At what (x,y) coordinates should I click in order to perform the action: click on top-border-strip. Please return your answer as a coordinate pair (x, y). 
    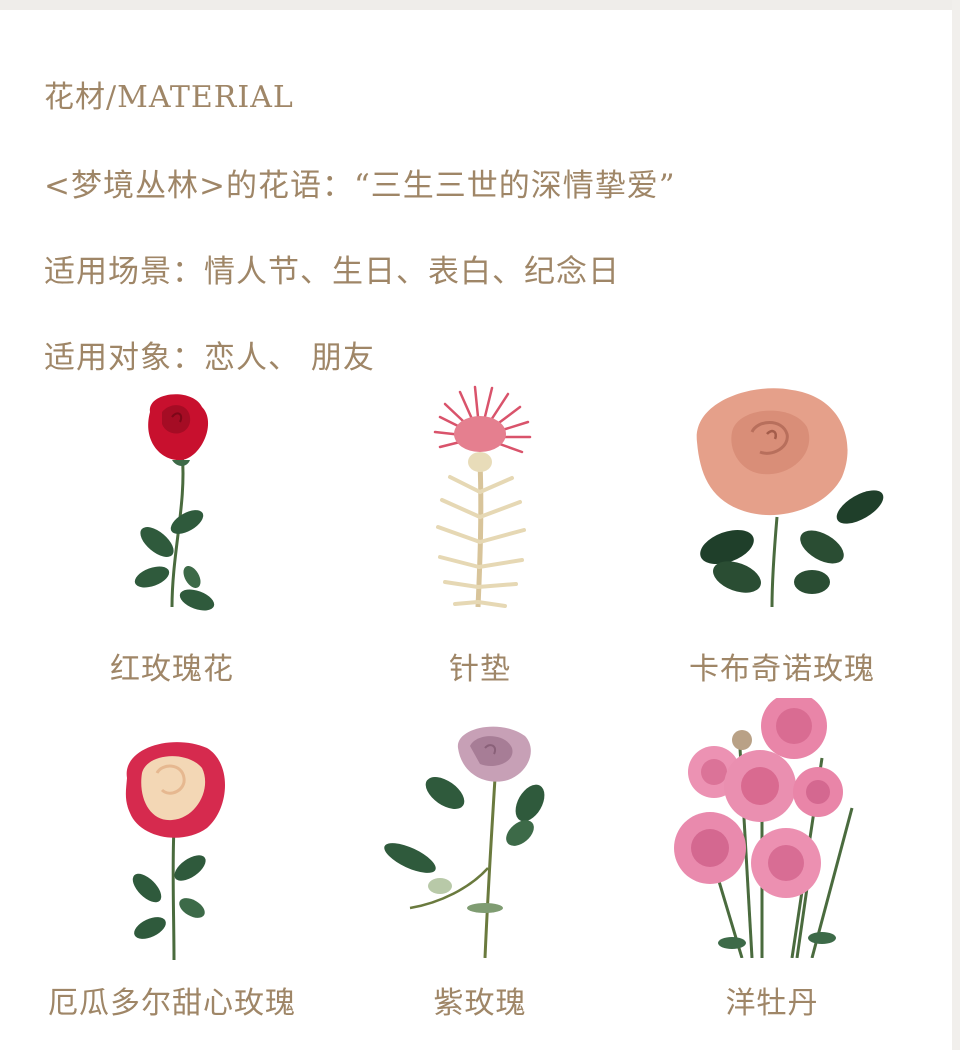
    Looking at the image, I should click on (480, 5).